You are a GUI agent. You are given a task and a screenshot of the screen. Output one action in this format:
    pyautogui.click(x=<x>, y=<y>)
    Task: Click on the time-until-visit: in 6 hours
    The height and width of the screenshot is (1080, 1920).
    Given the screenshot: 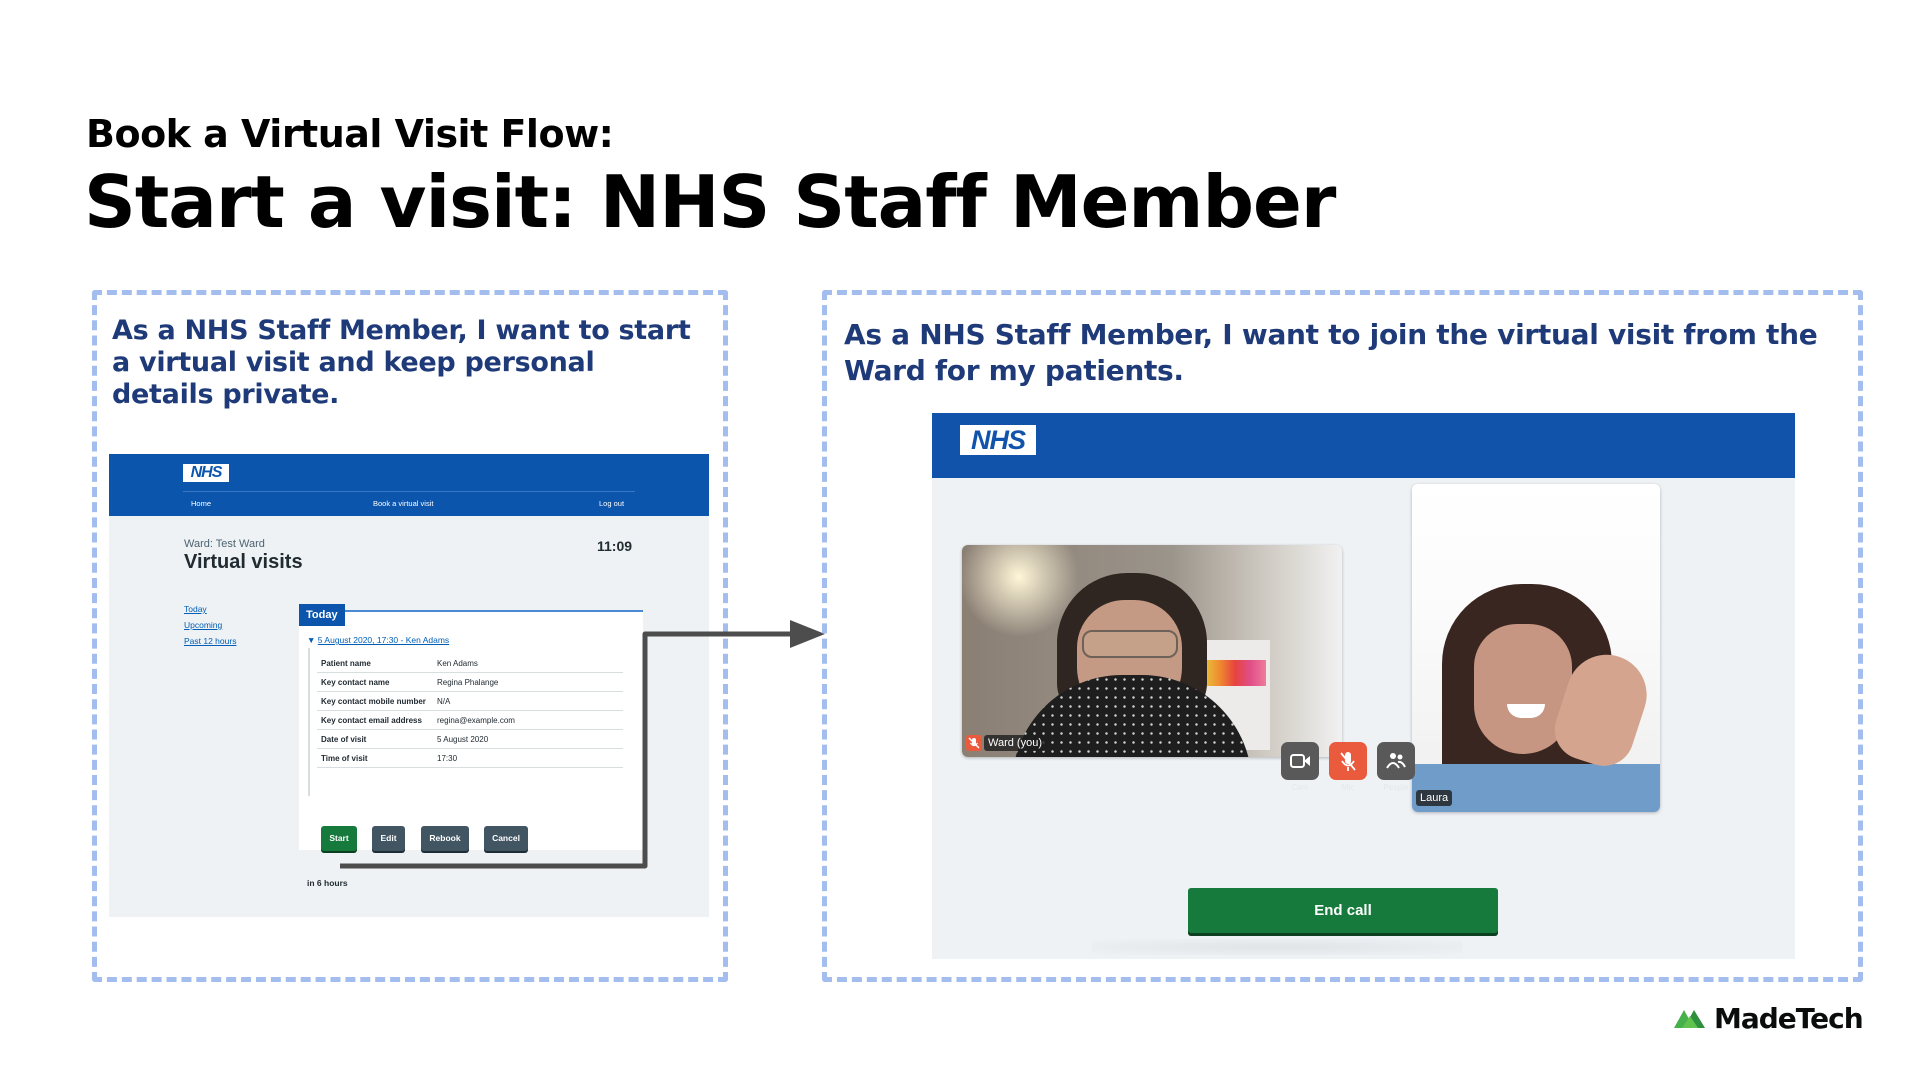 What is the action you would take?
    pyautogui.click(x=327, y=883)
    